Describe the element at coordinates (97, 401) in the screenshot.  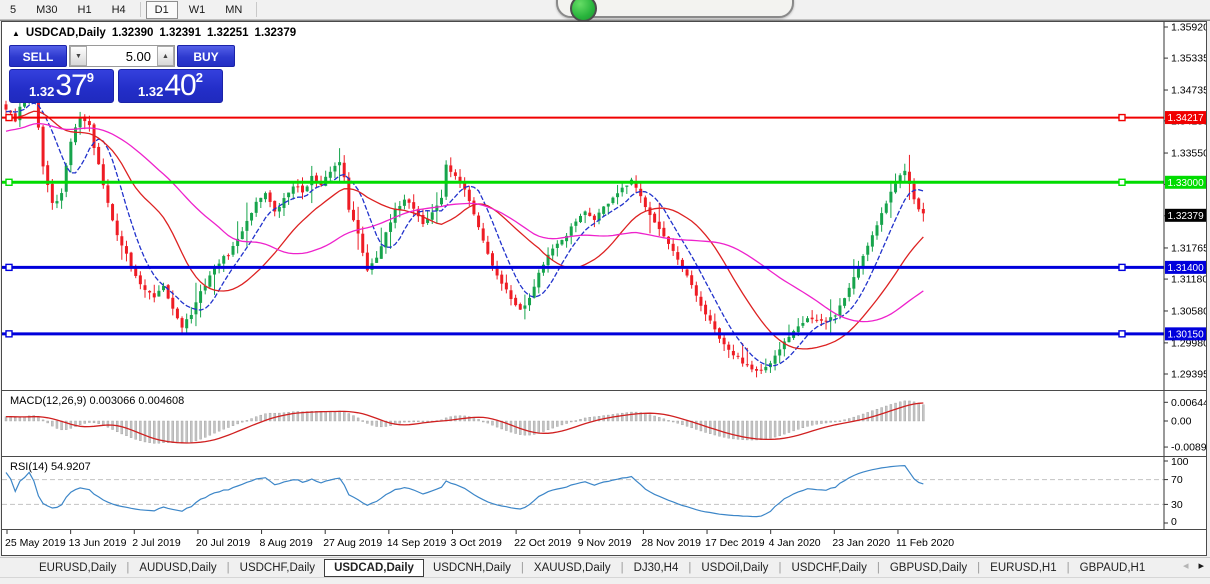
I see `macd-label: MACD(12,26,9) 0.003066 0.004608` at that location.